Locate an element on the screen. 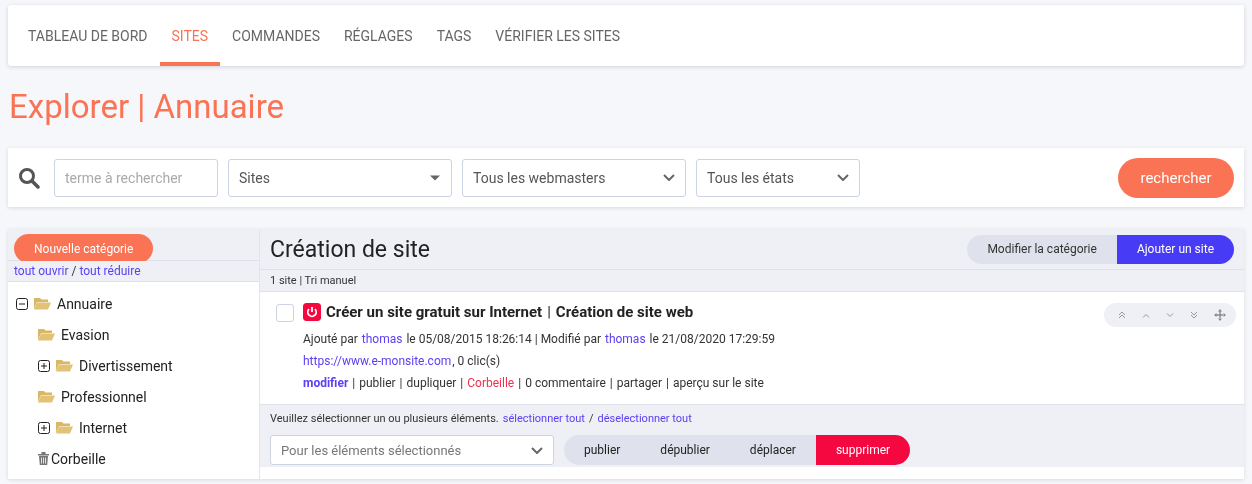 The width and height of the screenshot is (1252, 484). action-link: aperçu sur le site is located at coordinates (718, 383).